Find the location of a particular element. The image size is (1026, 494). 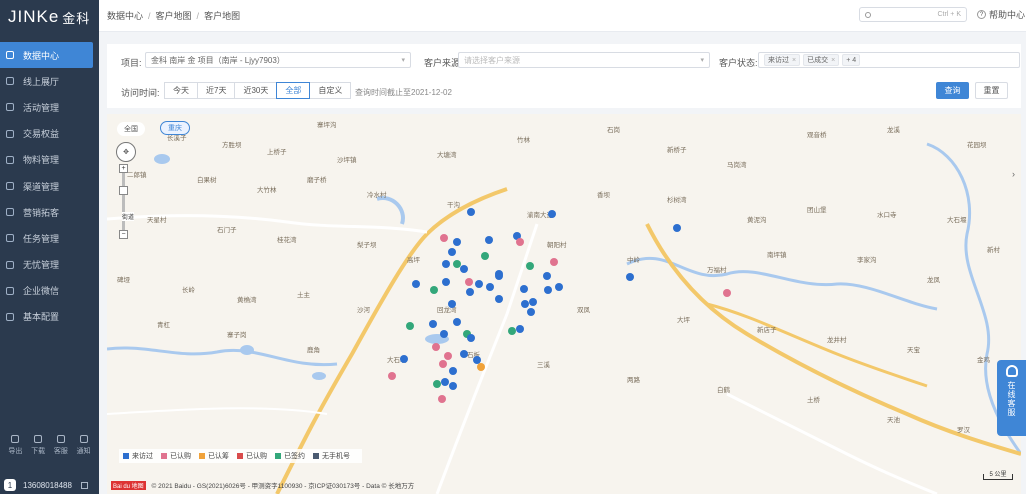

sidebar-item-rights: 交易权益 is located at coordinates (49, 134).